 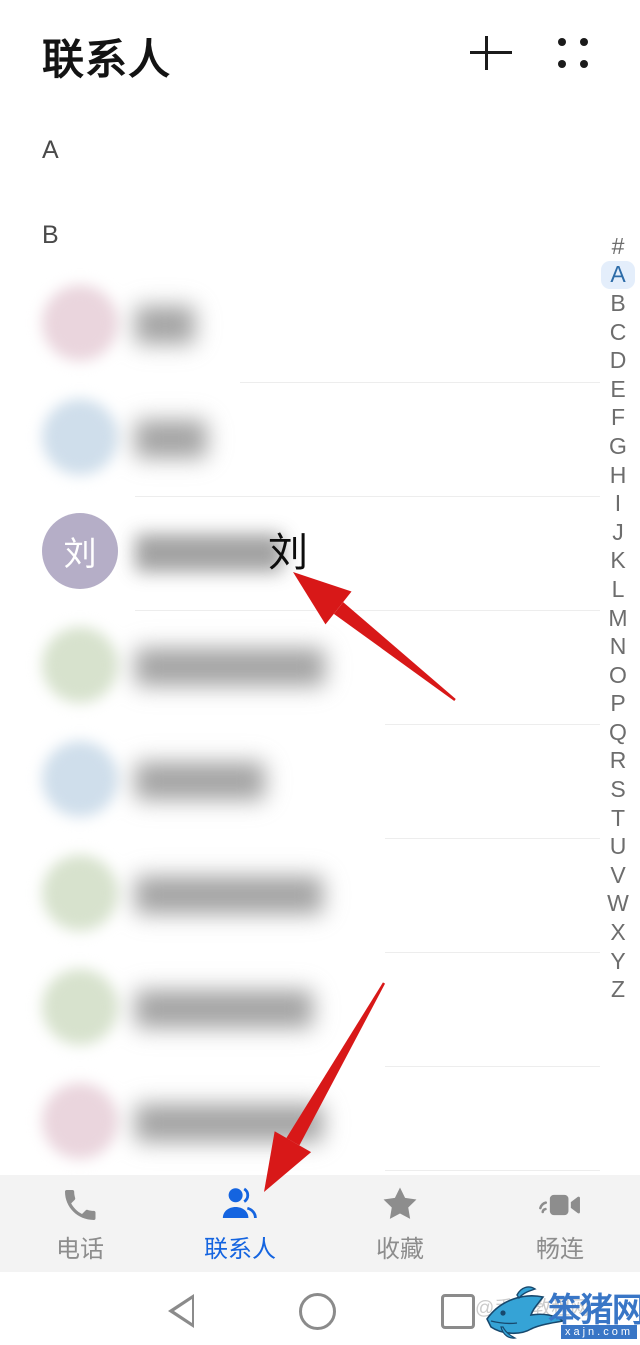 I want to click on index-letter-i: I, so click(x=618, y=503).